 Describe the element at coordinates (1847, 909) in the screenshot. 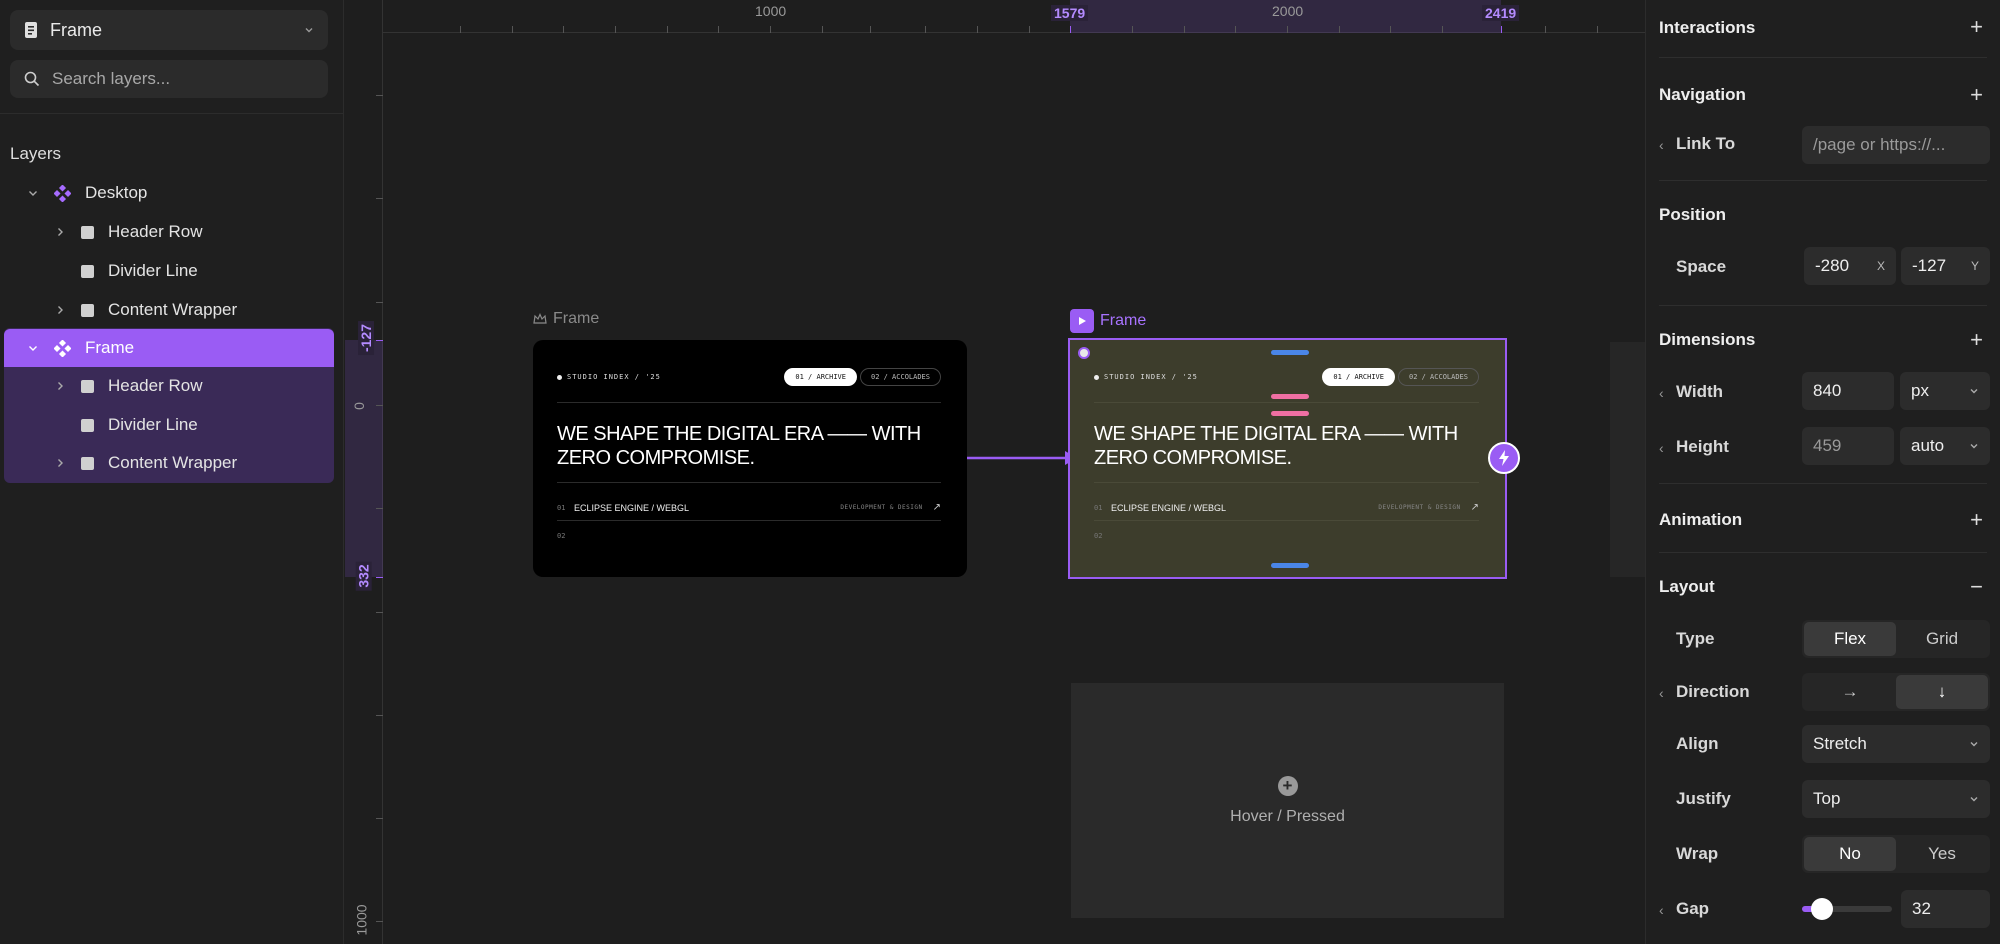

I see `gap-slider` at that location.